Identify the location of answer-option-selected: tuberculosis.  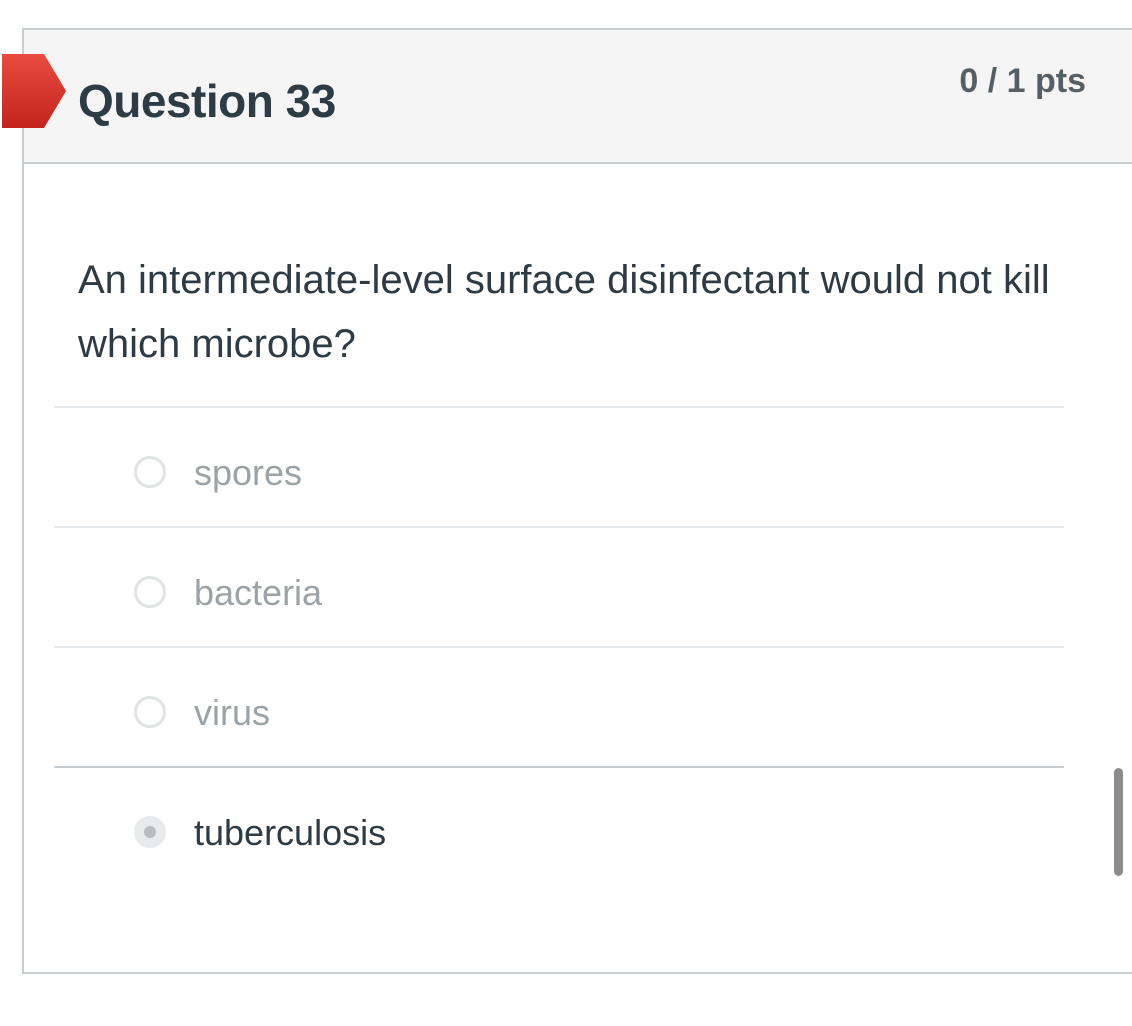
(559, 826).